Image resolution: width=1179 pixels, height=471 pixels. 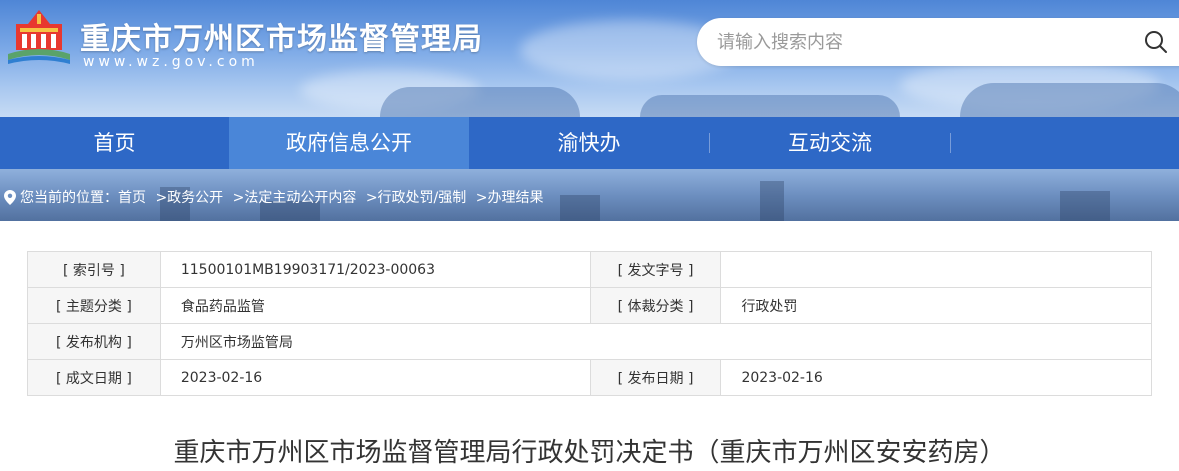 I want to click on breadcrumb-home: 首页, so click(x=132, y=197).